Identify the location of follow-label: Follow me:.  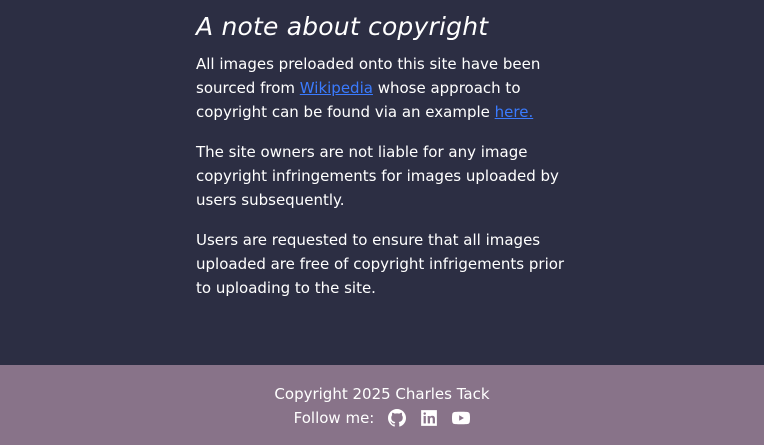
(334, 418).